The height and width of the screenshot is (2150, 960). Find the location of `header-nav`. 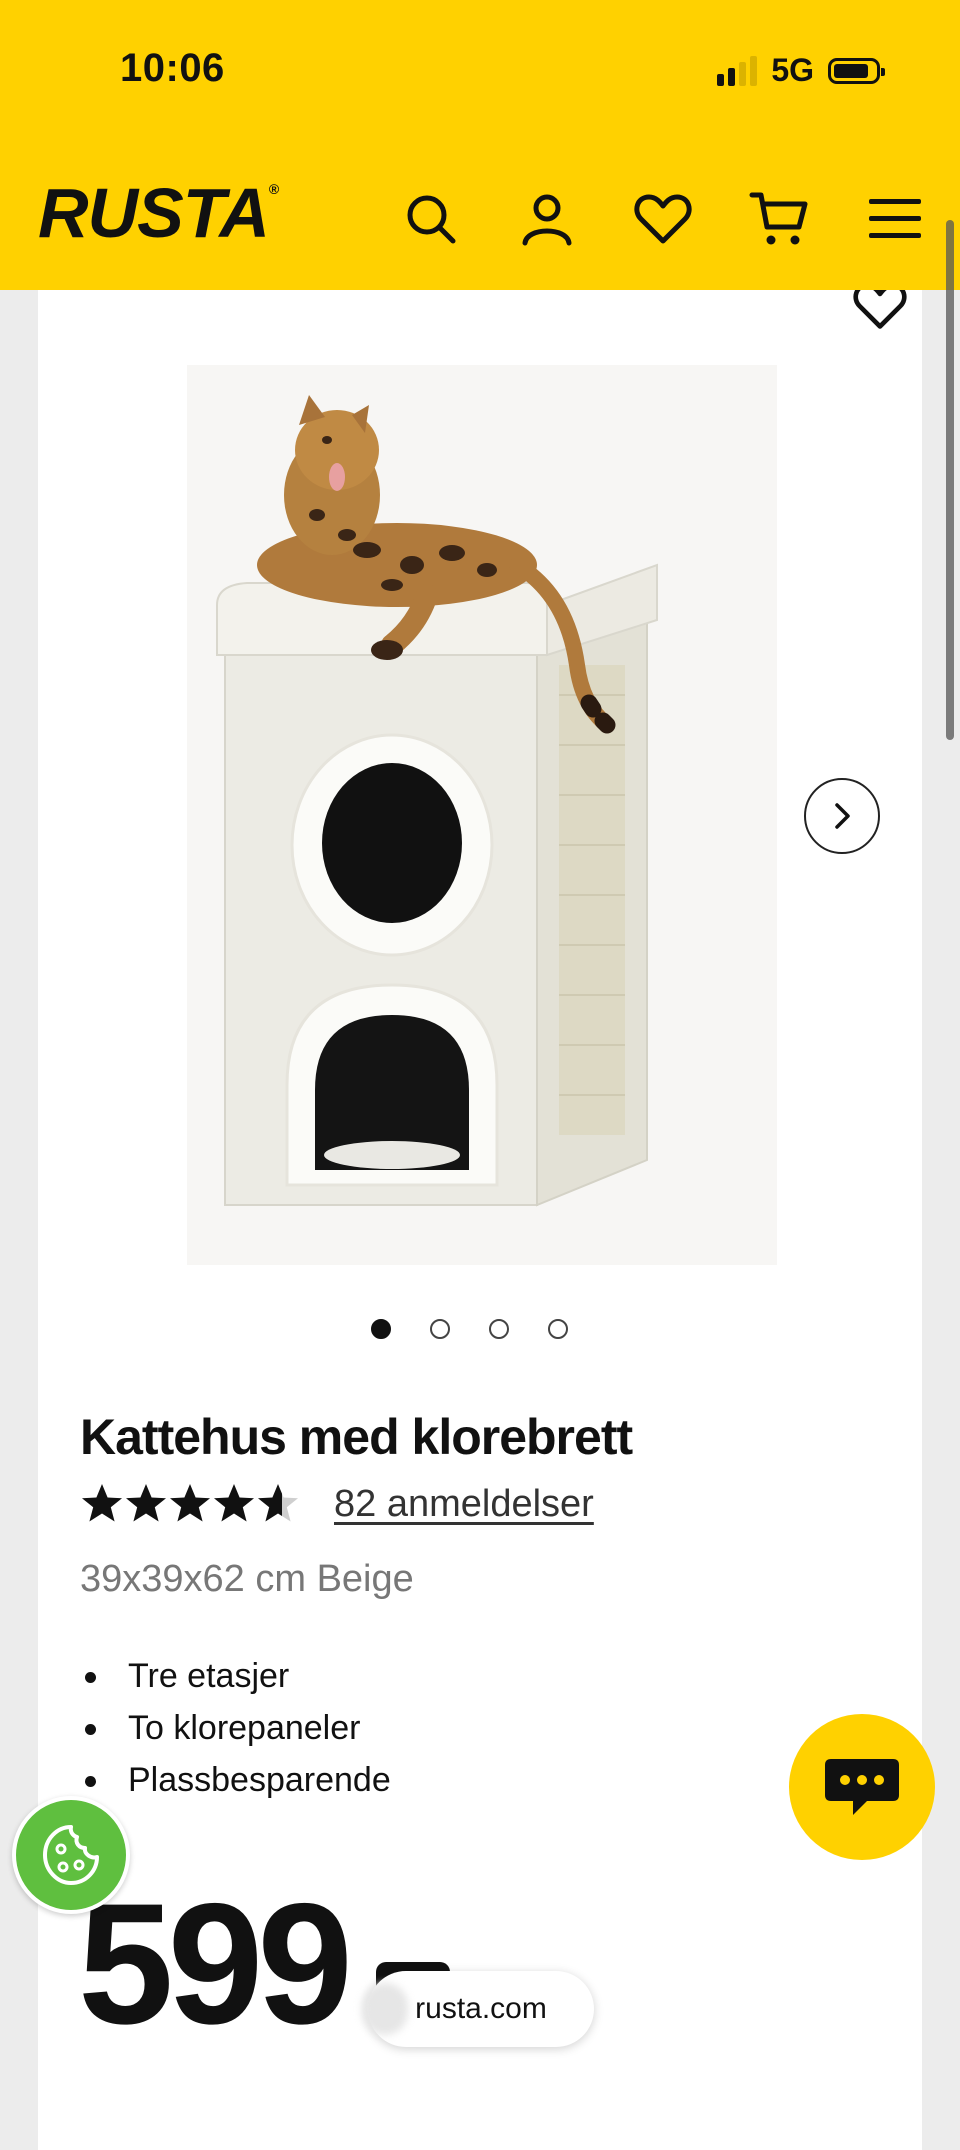

header-nav is located at coordinates (663, 219).